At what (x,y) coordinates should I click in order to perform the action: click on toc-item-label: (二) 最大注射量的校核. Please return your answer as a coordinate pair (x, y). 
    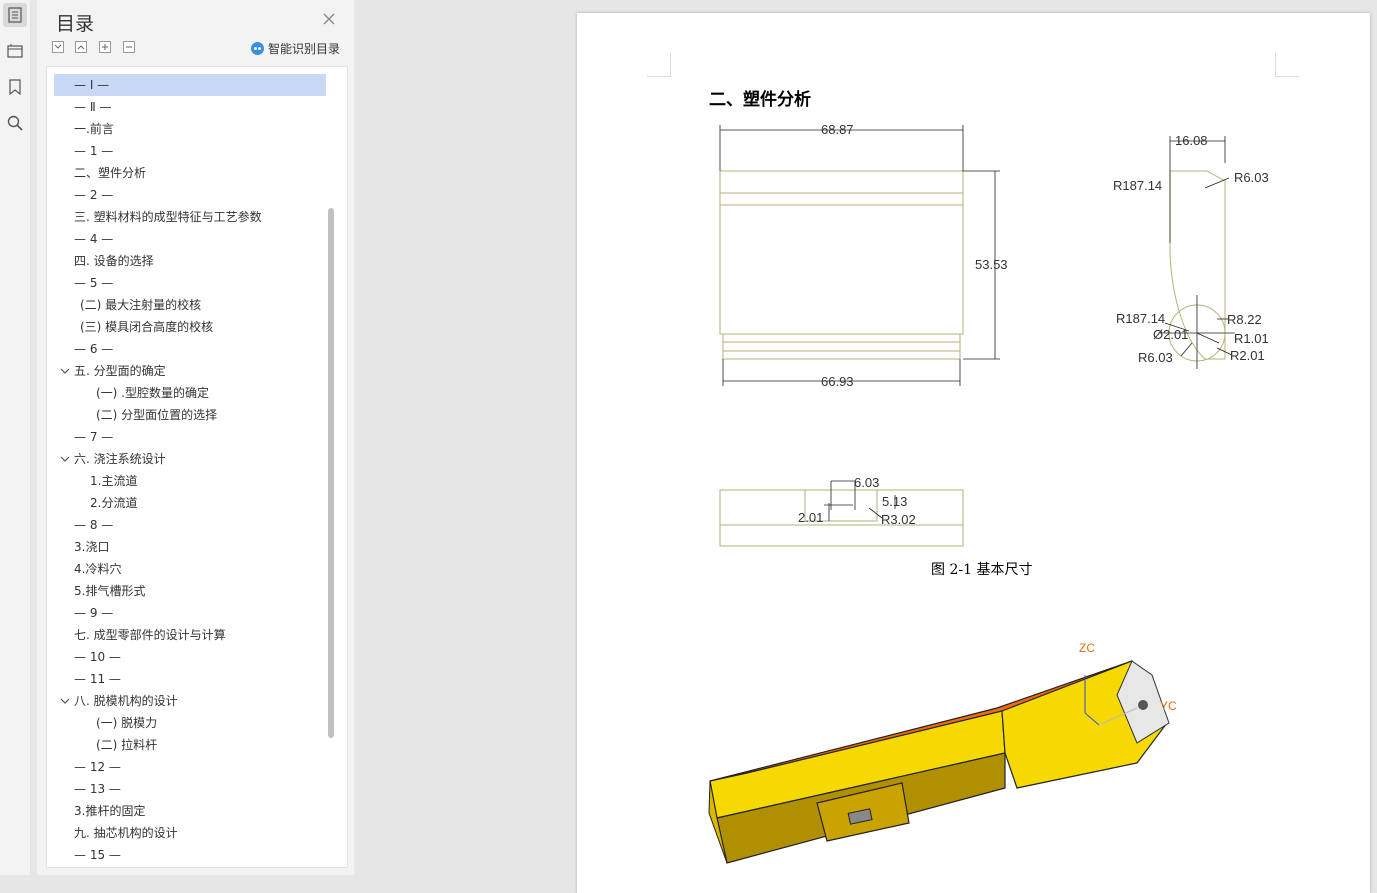
    Looking at the image, I should click on (141, 305).